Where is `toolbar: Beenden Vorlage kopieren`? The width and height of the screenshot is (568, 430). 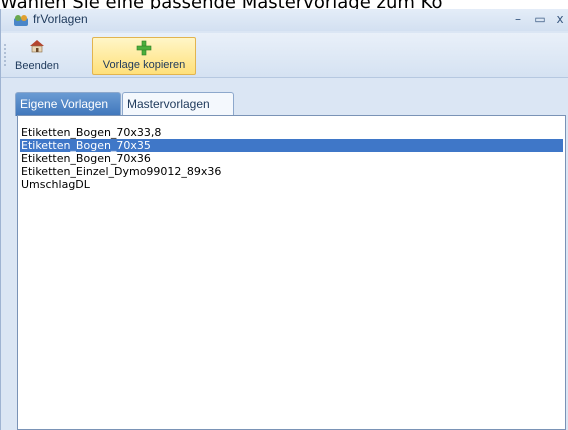
toolbar: Beenden Vorlage kopieren is located at coordinates (284, 55).